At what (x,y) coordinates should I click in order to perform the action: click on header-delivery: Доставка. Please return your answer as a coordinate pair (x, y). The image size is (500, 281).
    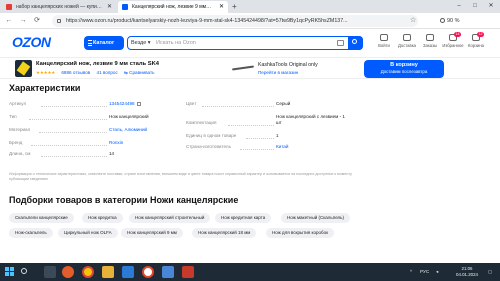
    Looking at the image, I should click on (407, 41).